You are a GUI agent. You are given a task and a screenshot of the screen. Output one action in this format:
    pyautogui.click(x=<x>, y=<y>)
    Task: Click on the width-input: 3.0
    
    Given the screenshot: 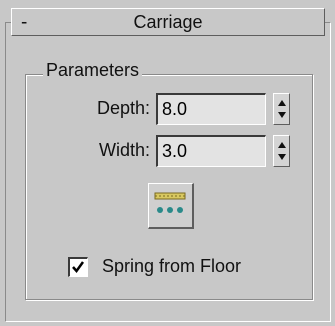 What is the action you would take?
    pyautogui.click(x=211, y=151)
    